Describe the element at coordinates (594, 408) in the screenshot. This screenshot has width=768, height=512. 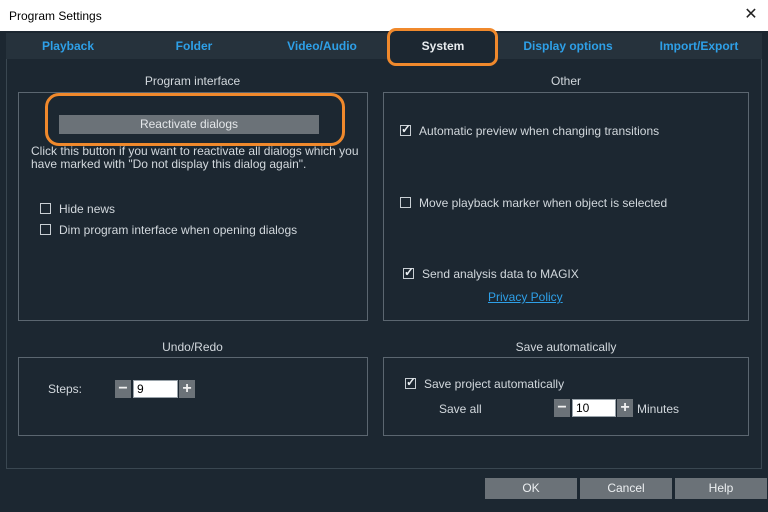
I see `minutes-input: 10` at that location.